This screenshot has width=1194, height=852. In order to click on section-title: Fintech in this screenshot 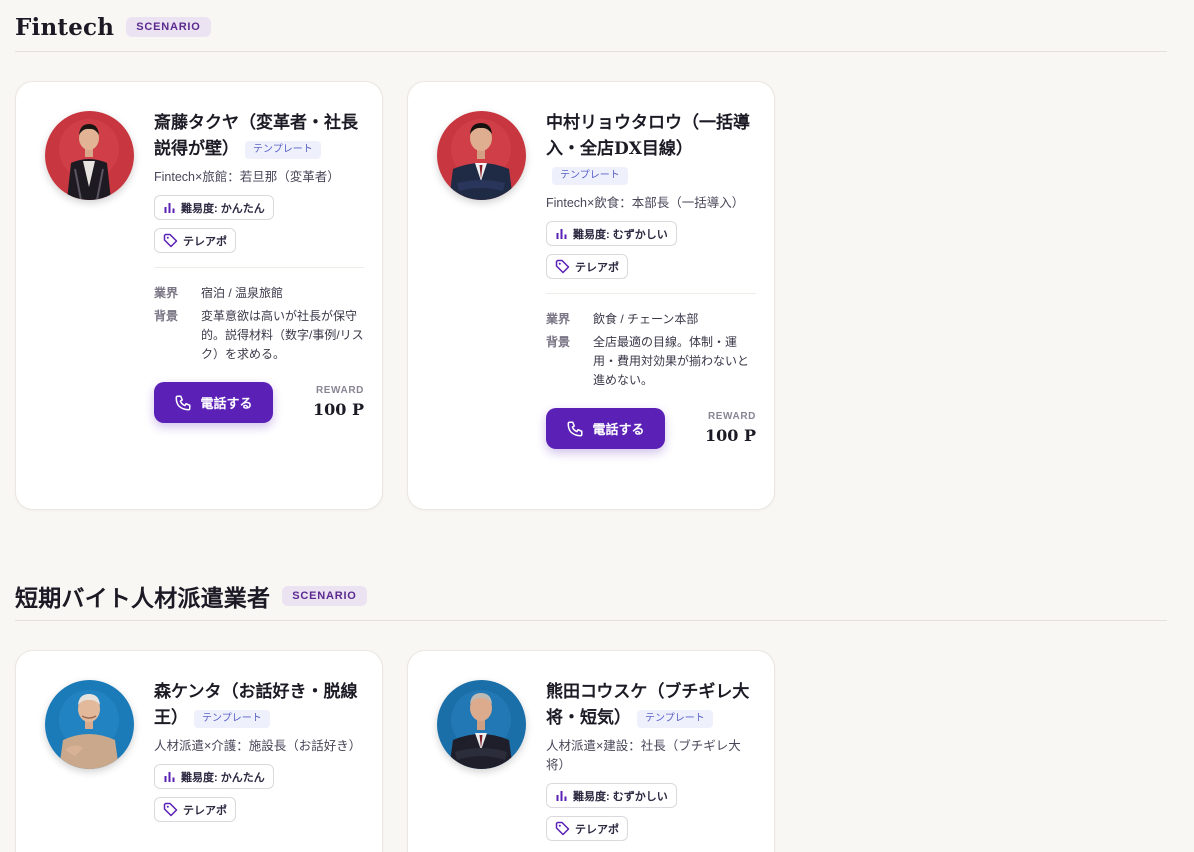, I will do `click(65, 27)`.